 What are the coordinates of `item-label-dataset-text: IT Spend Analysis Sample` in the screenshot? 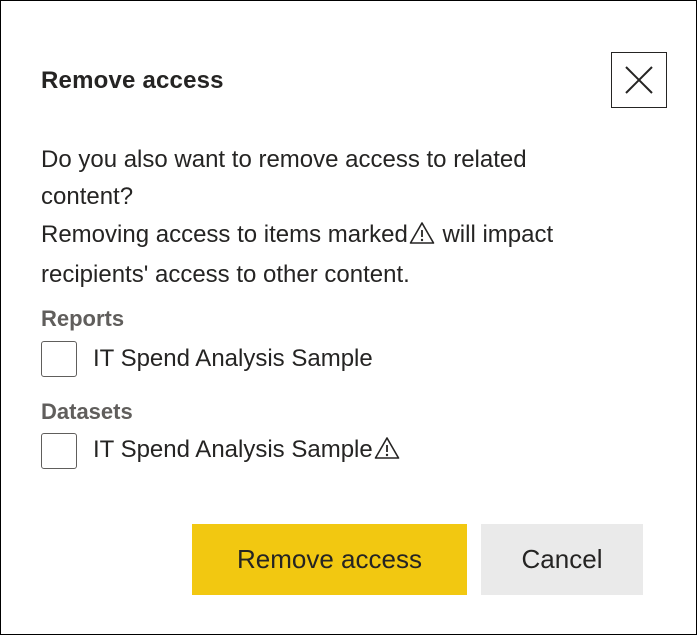 It's located at (233, 449).